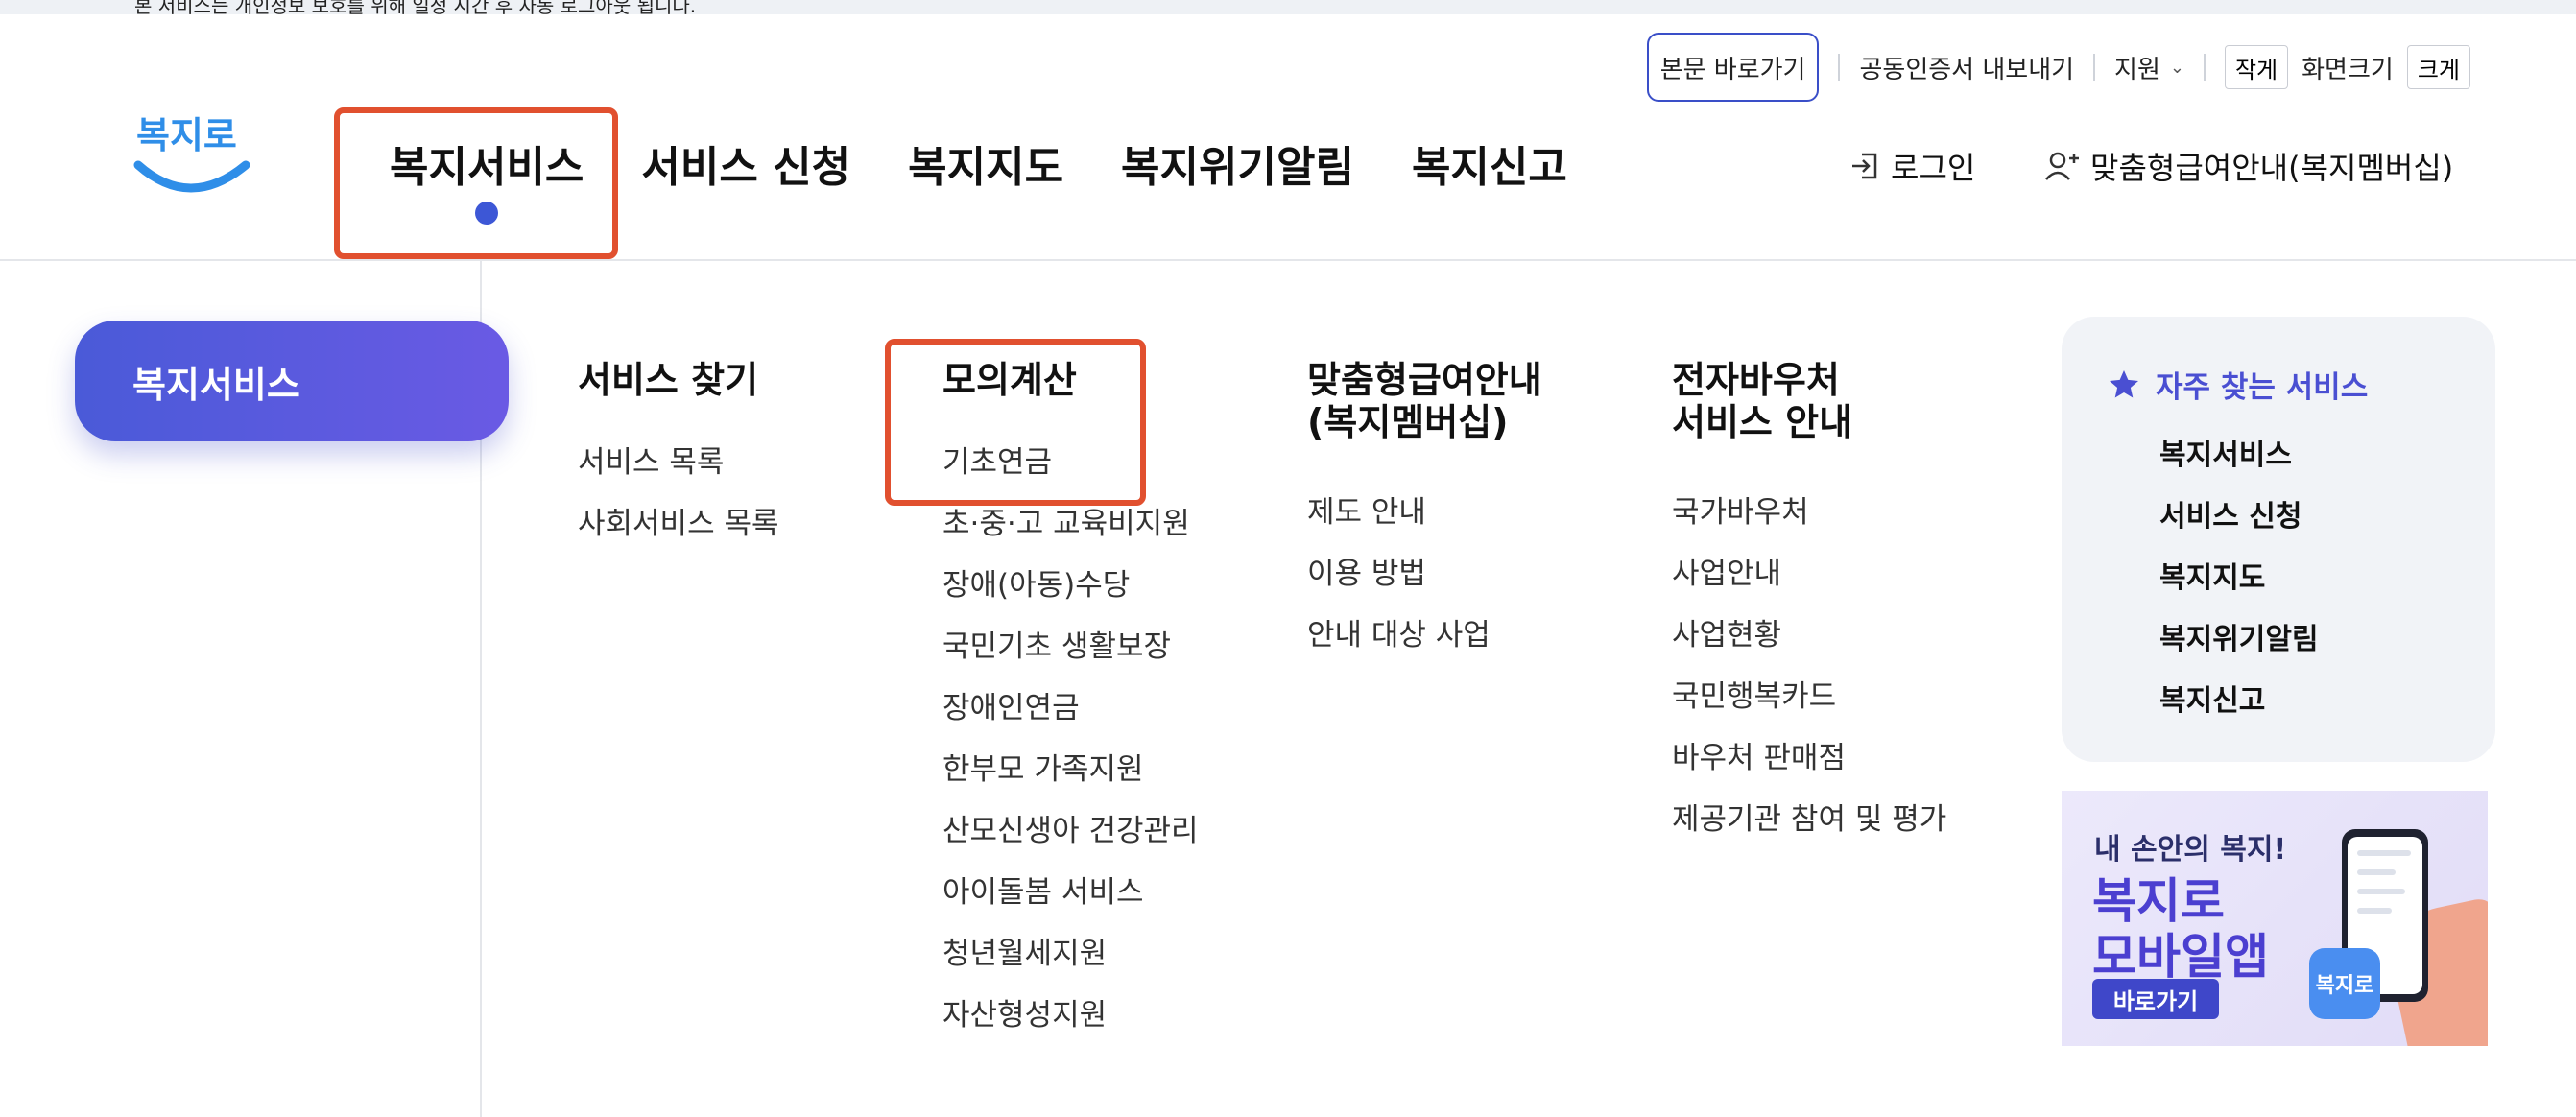 This screenshot has width=2576, height=1117. Describe the element at coordinates (2124, 383) in the screenshot. I see `star-icon` at that location.